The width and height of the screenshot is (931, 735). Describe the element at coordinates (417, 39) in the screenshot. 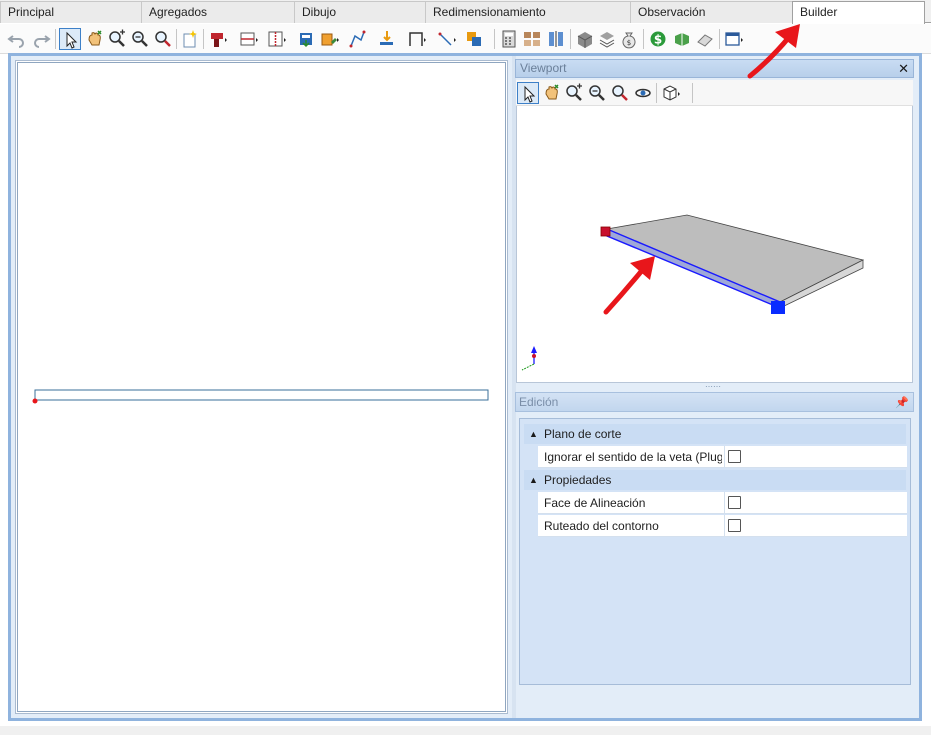

I see `frame-icon` at that location.